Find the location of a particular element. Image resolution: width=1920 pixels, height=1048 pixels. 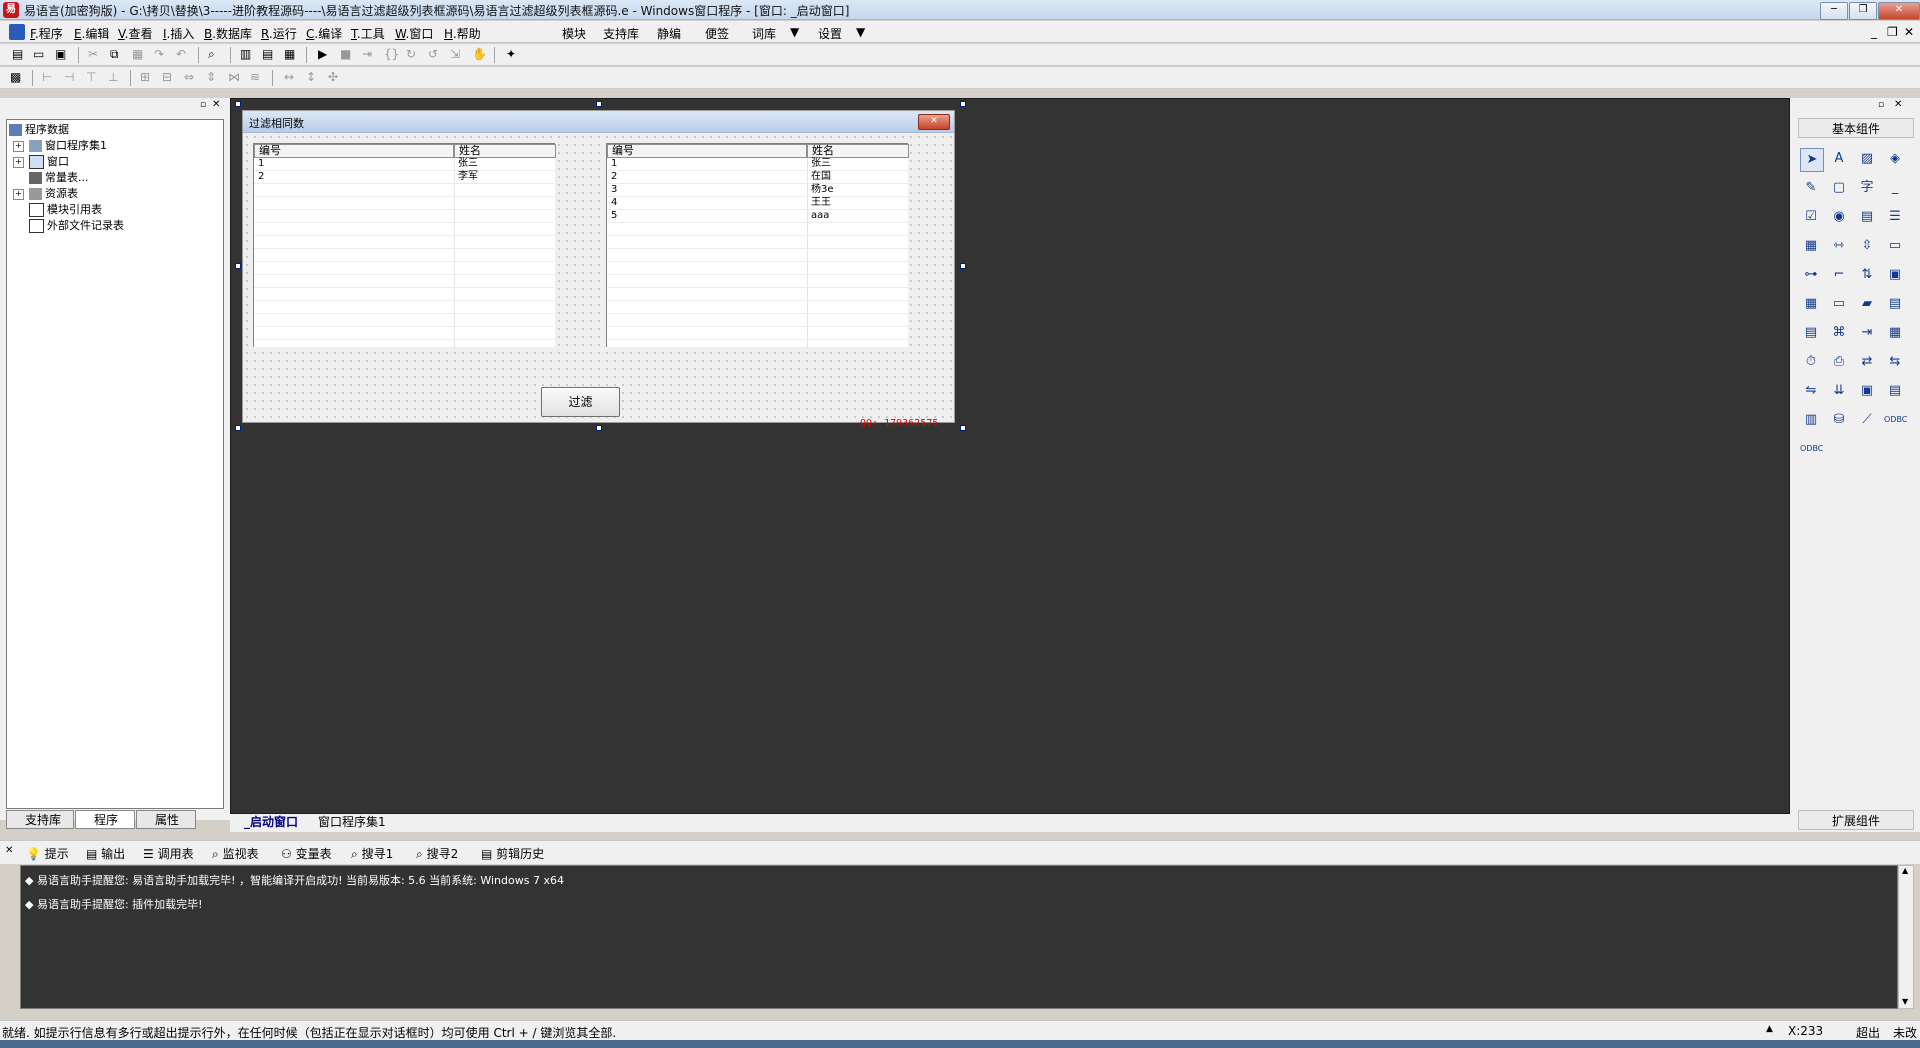

align-bottom-icon: ⊥ is located at coordinates (116, 78).